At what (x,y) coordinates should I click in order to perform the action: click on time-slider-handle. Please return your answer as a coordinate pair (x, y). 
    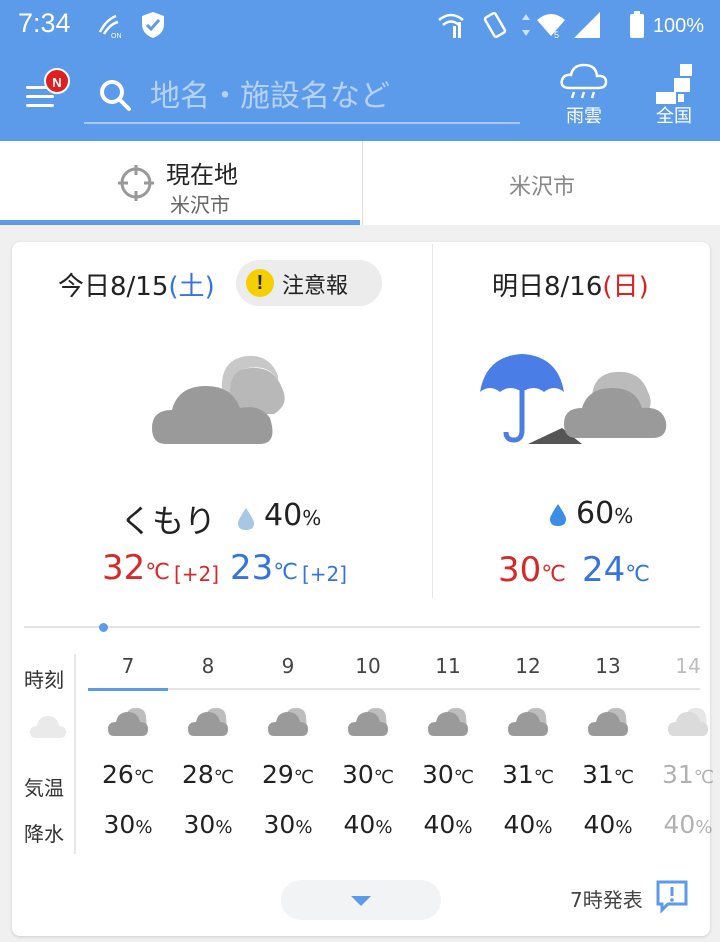
    Looking at the image, I should click on (103, 627).